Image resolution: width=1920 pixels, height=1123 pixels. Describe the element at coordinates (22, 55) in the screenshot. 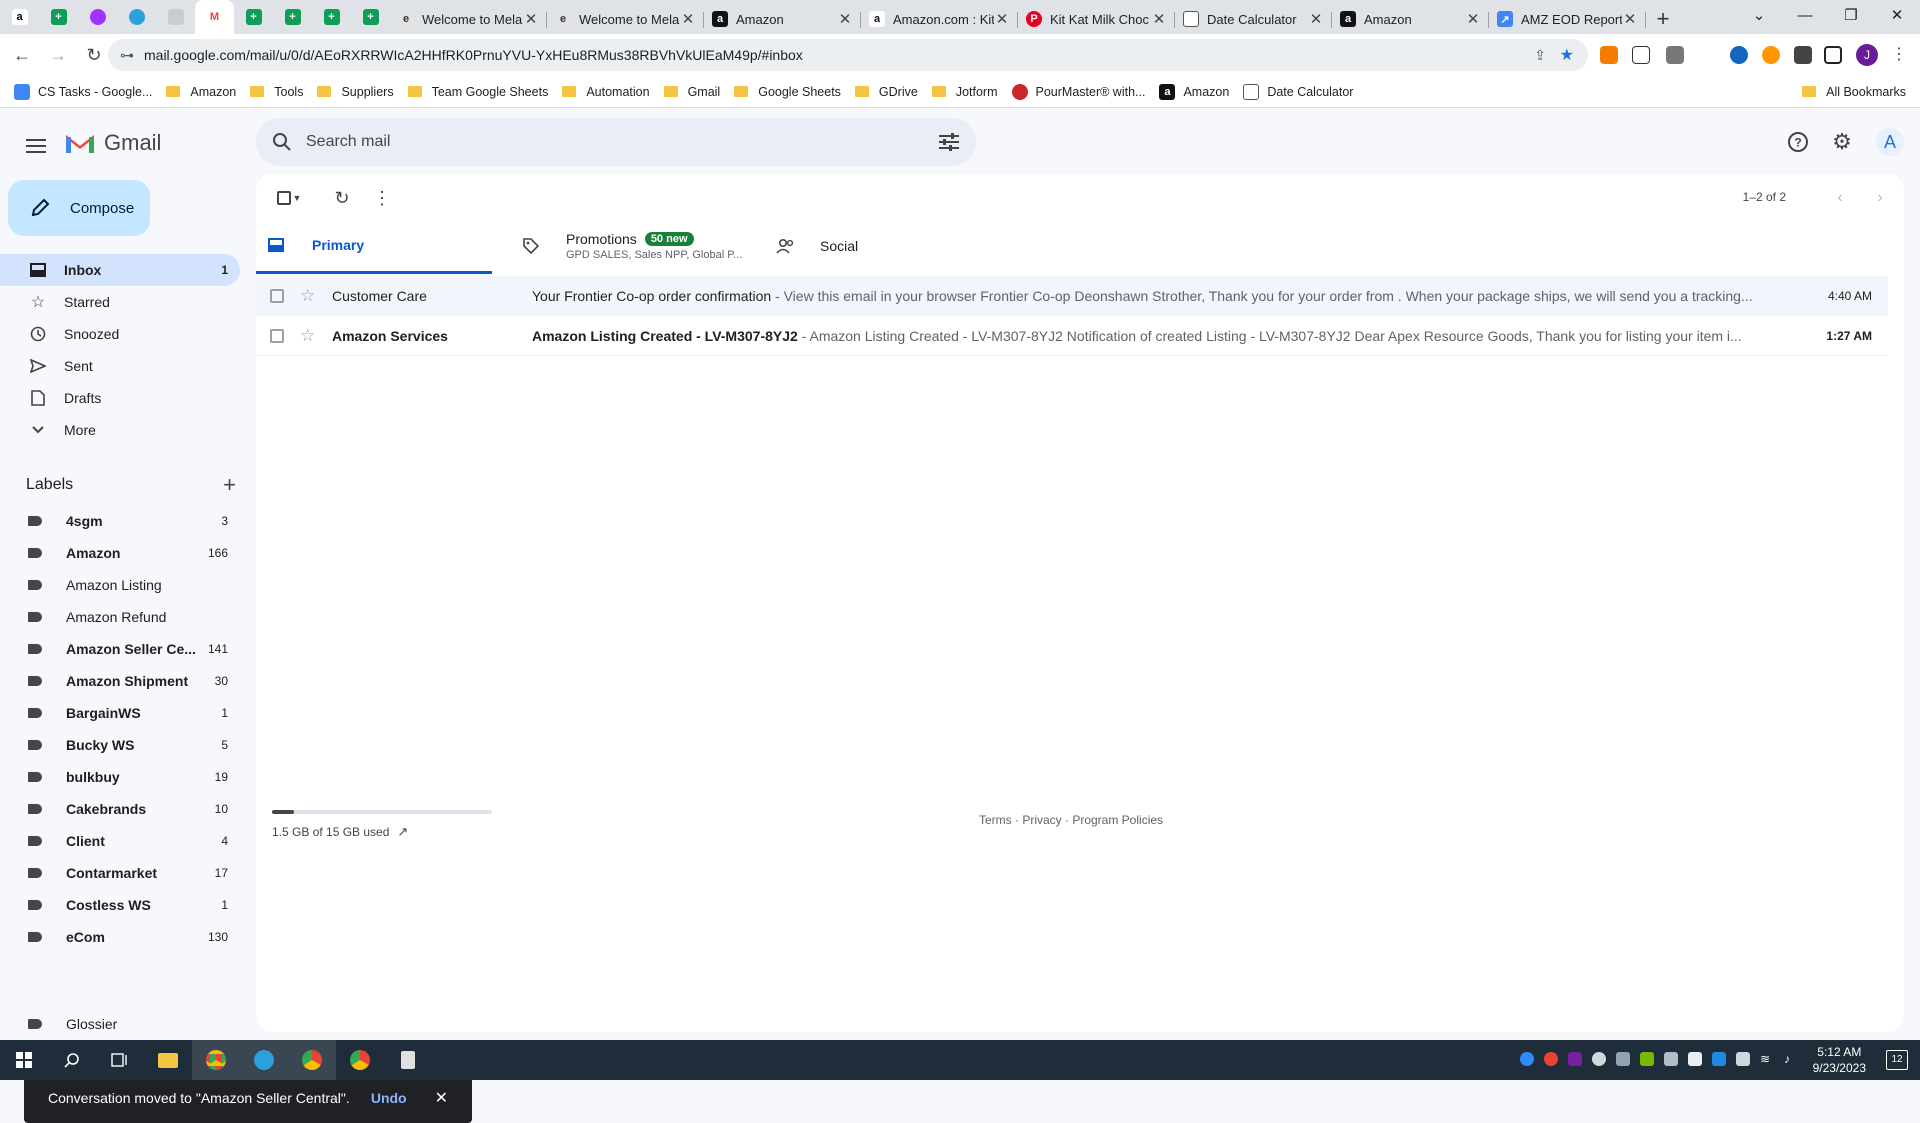

I see `back-icon: ←` at that location.